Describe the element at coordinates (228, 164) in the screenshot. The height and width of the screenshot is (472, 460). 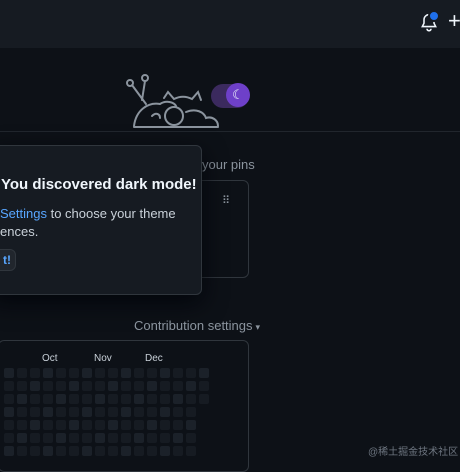
I see `customize-pins-link: your pins` at that location.